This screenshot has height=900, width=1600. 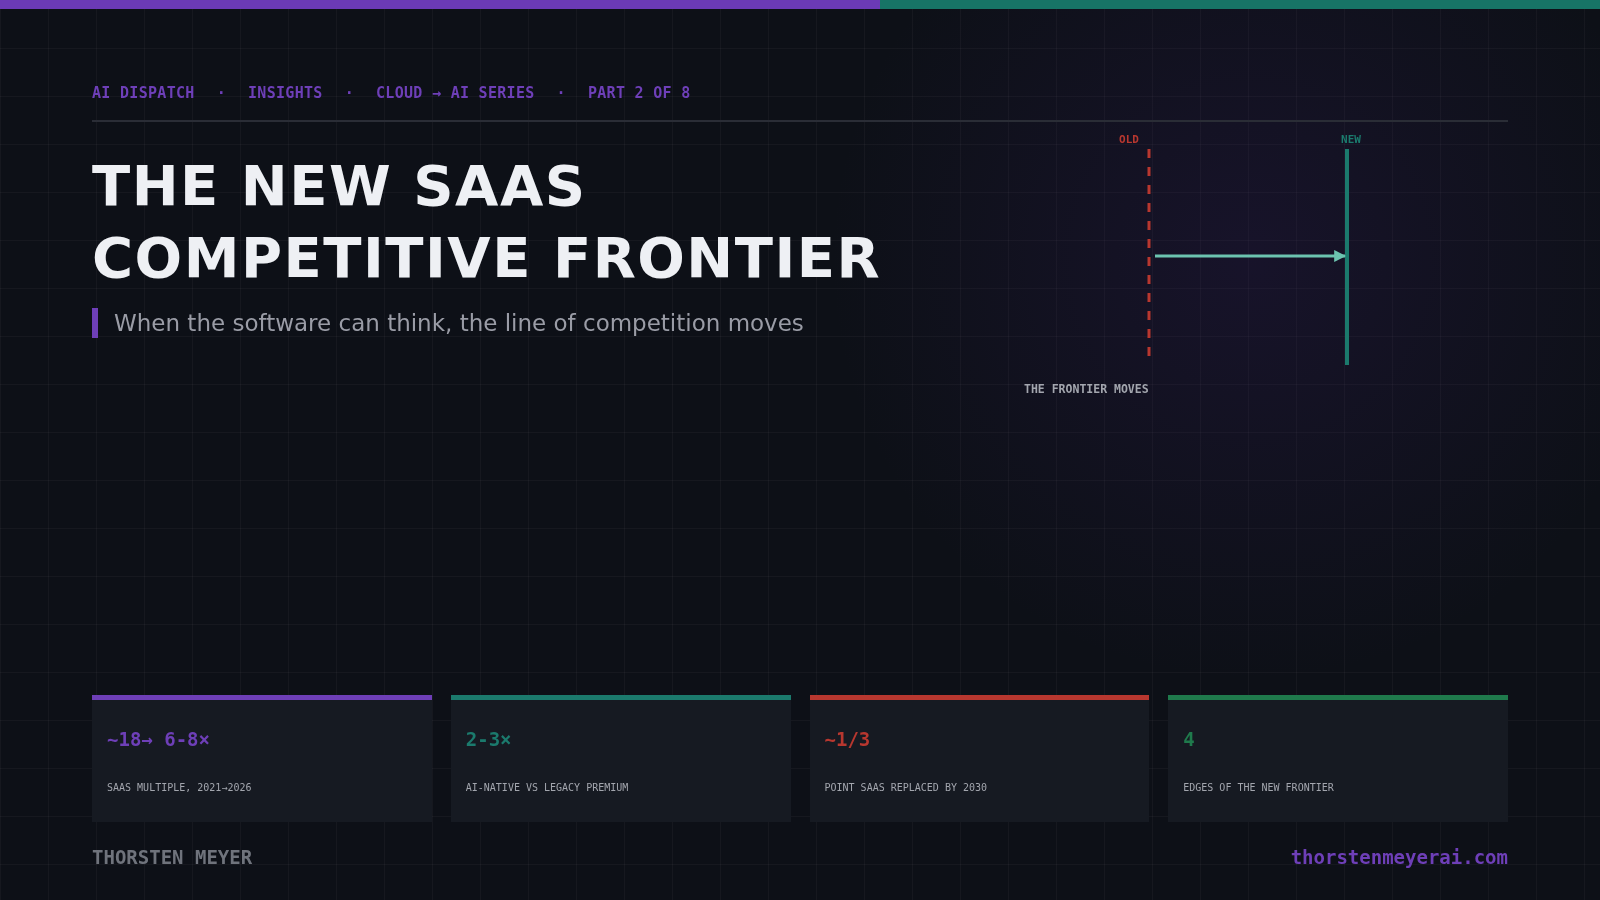 I want to click on stat-label: POINT SAAS REPLACED BY 2030, so click(x=906, y=787).